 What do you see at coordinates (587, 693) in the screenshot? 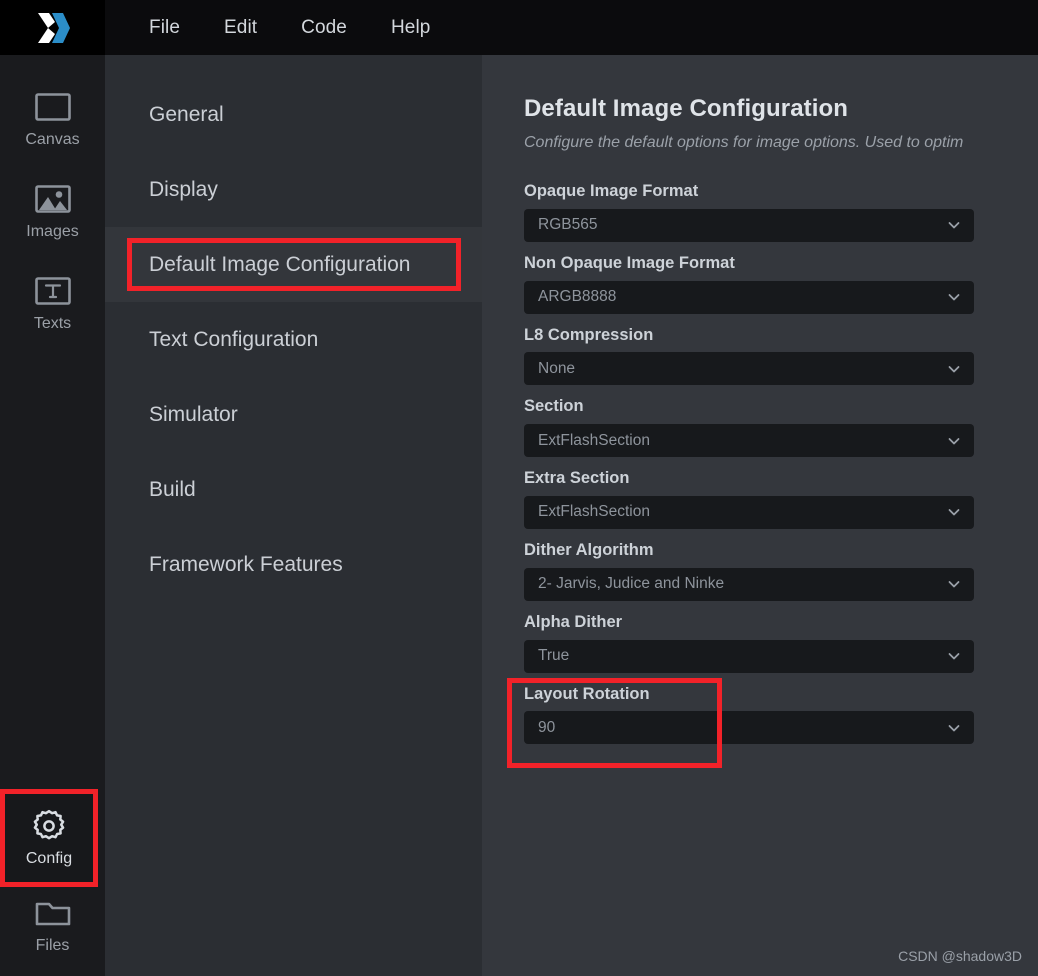
I see `label-layout-rotation: Layout Rotation` at bounding box center [587, 693].